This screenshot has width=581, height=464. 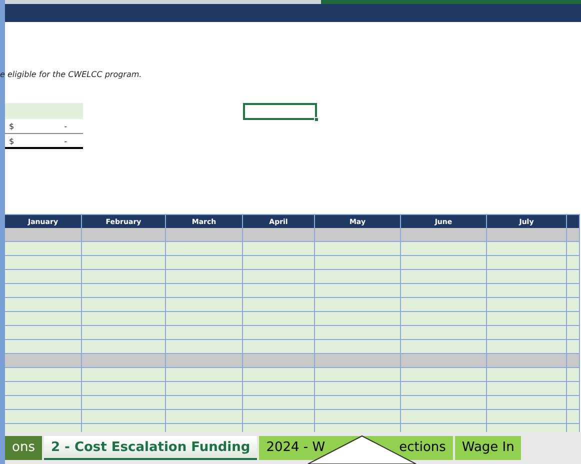 I want to click on note-text: e eligible for the CWELCC program., so click(x=71, y=75).